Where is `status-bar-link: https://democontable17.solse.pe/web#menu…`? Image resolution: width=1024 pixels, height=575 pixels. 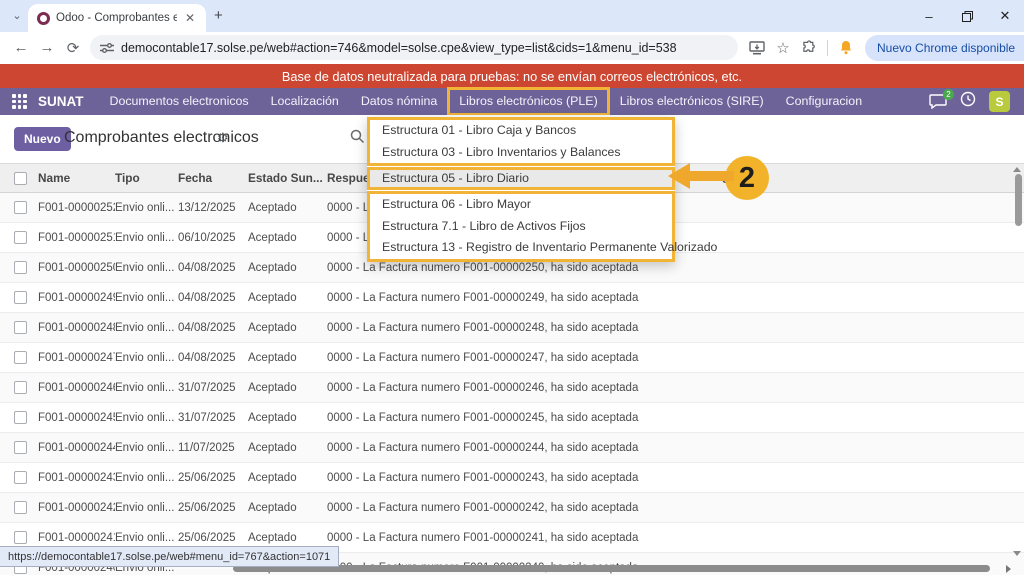 status-bar-link: https://democontable17.solse.pe/web#menu… is located at coordinates (170, 556).